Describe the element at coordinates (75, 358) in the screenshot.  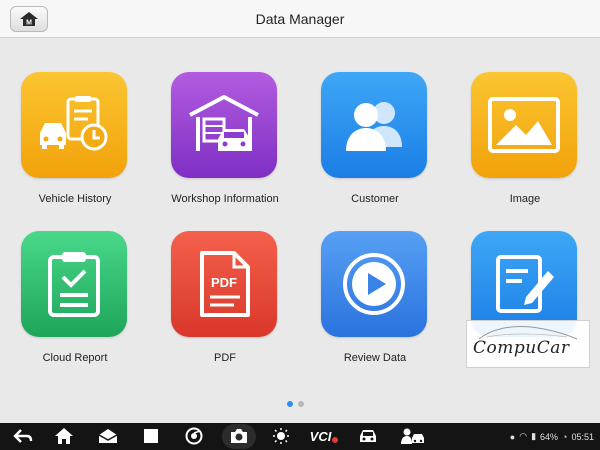
I see `tile-label: Cloud Report` at that location.